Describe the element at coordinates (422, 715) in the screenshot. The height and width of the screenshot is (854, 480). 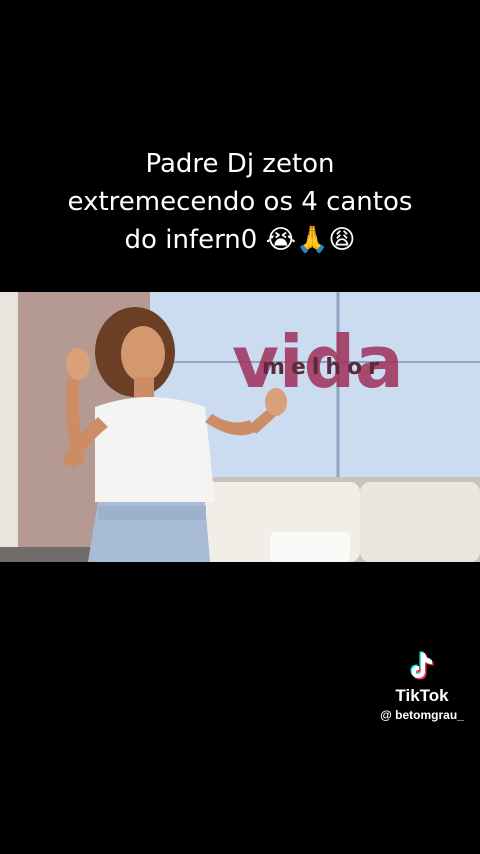
I see `creator-handle: @ betomgrau_` at that location.